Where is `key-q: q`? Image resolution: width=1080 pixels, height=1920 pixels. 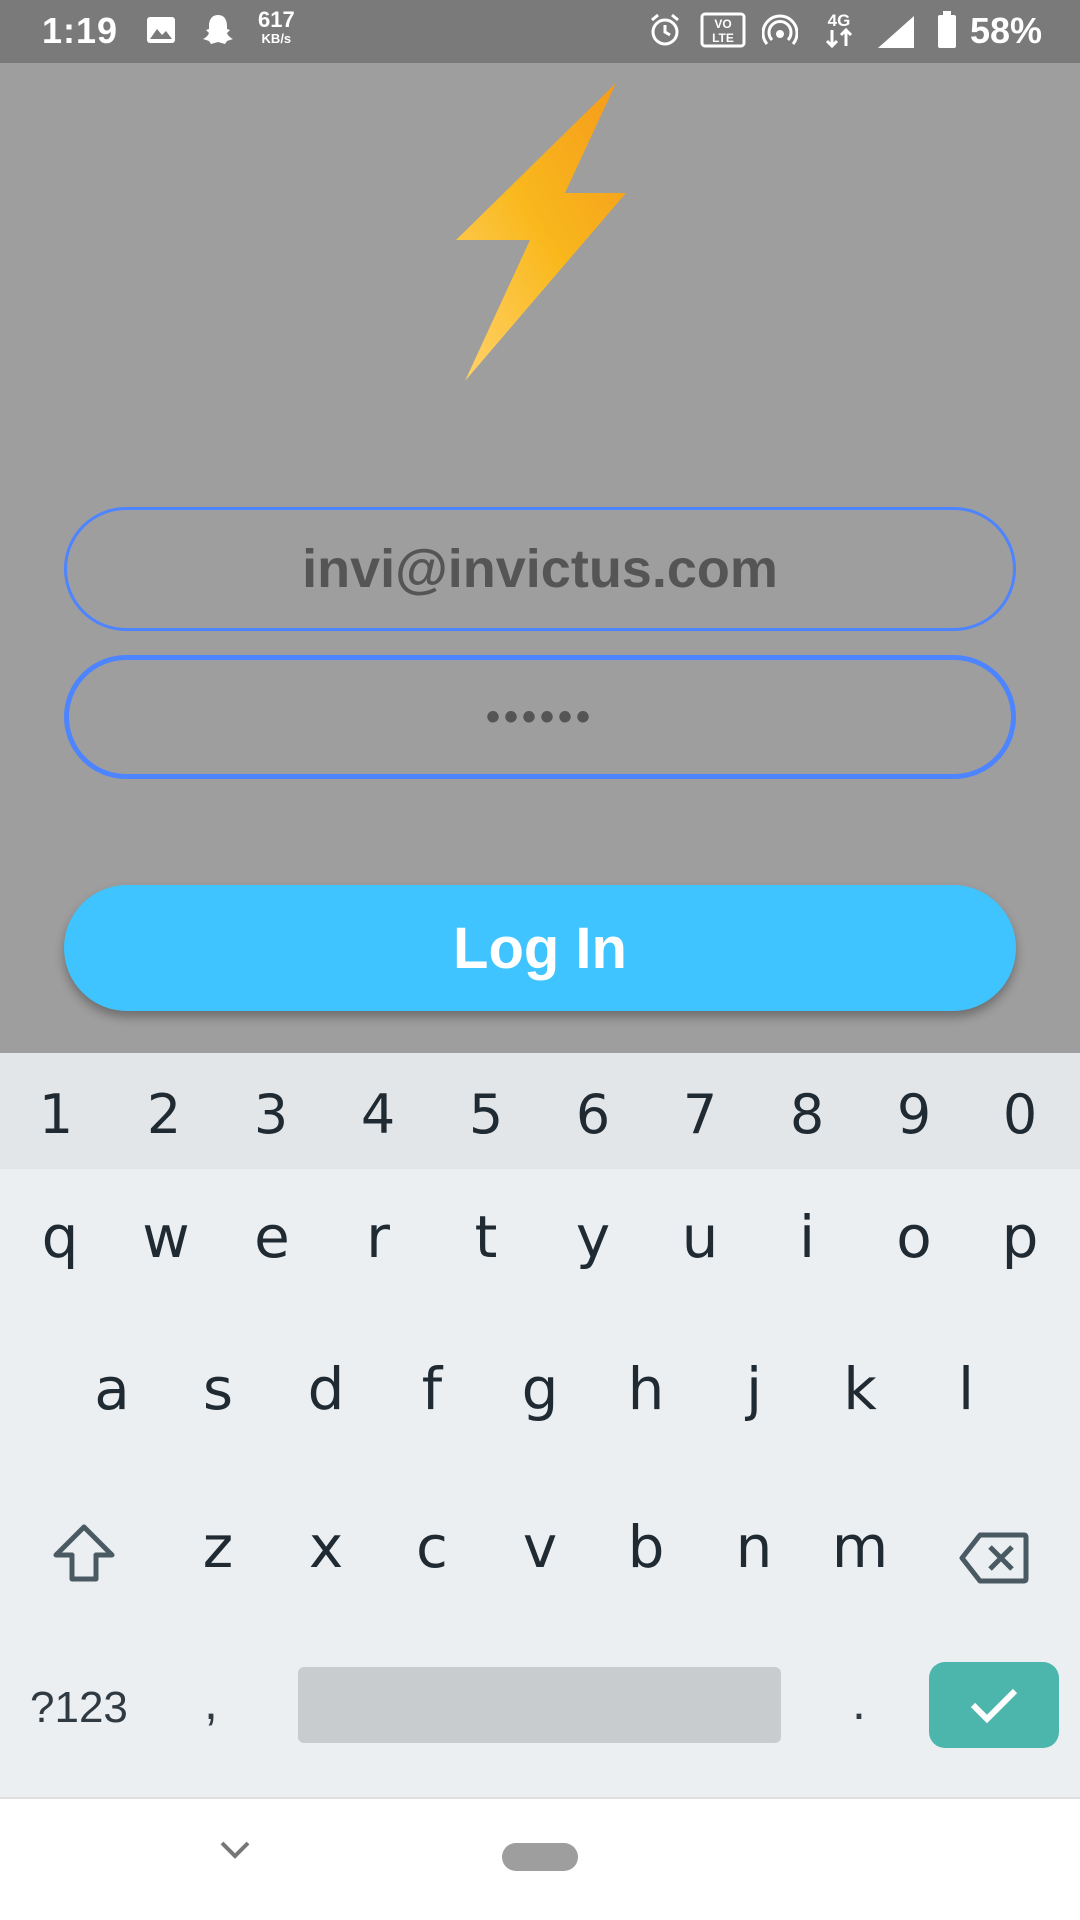
key-q: q is located at coordinates (60, 1237).